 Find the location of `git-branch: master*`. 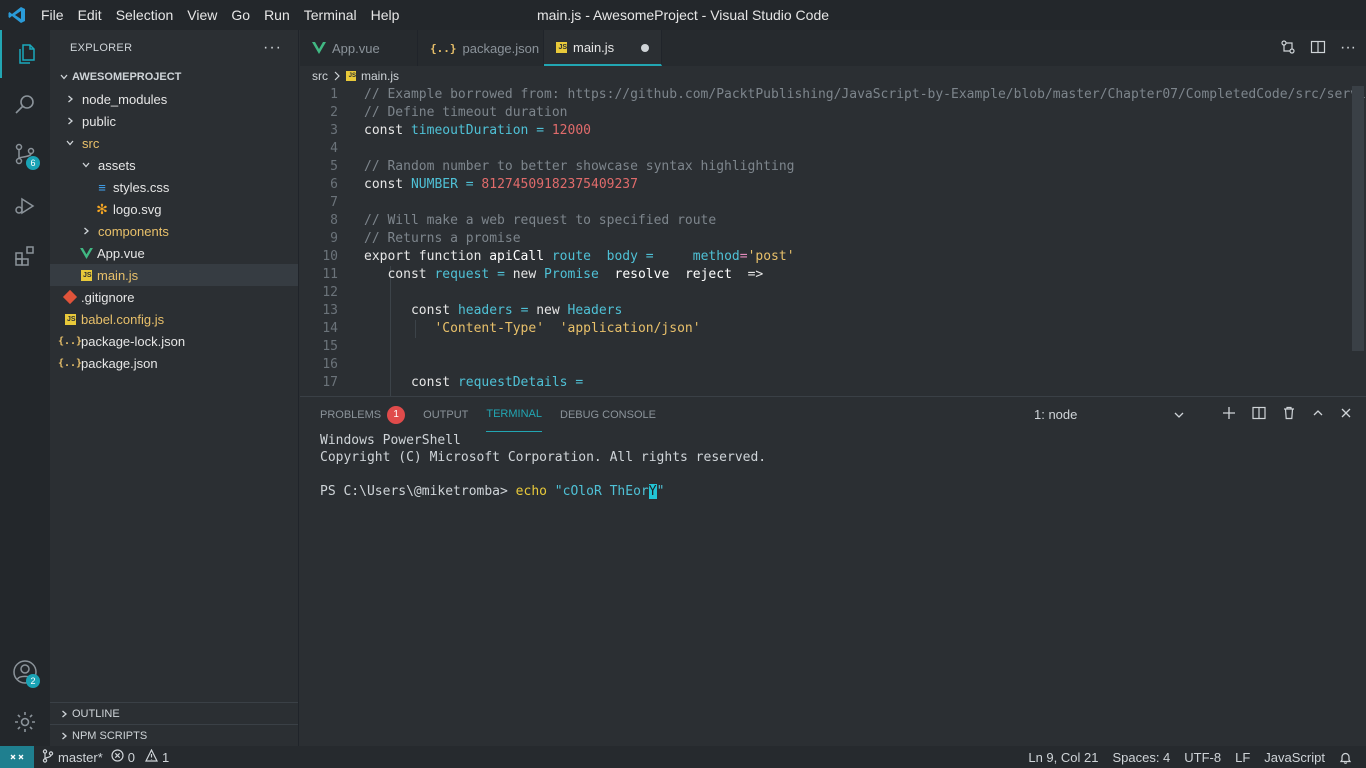

git-branch: master* is located at coordinates (72, 757).